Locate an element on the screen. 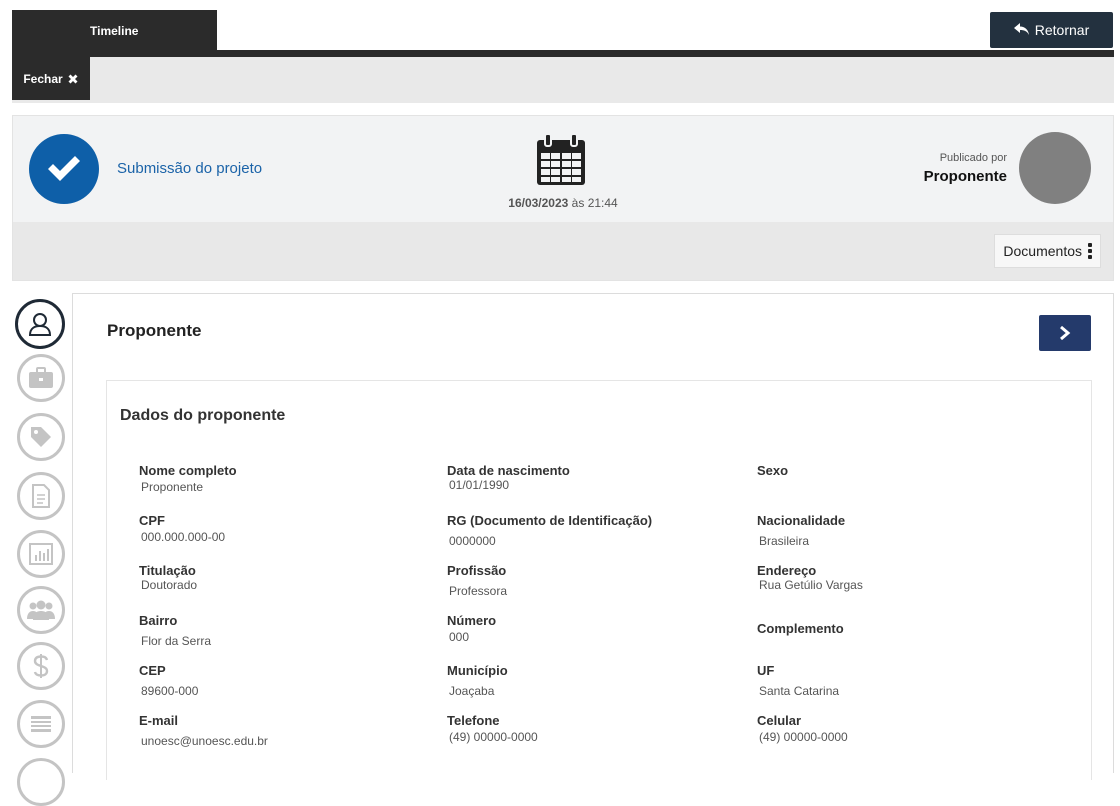  vertical-dots-icon is located at coordinates (1090, 251).